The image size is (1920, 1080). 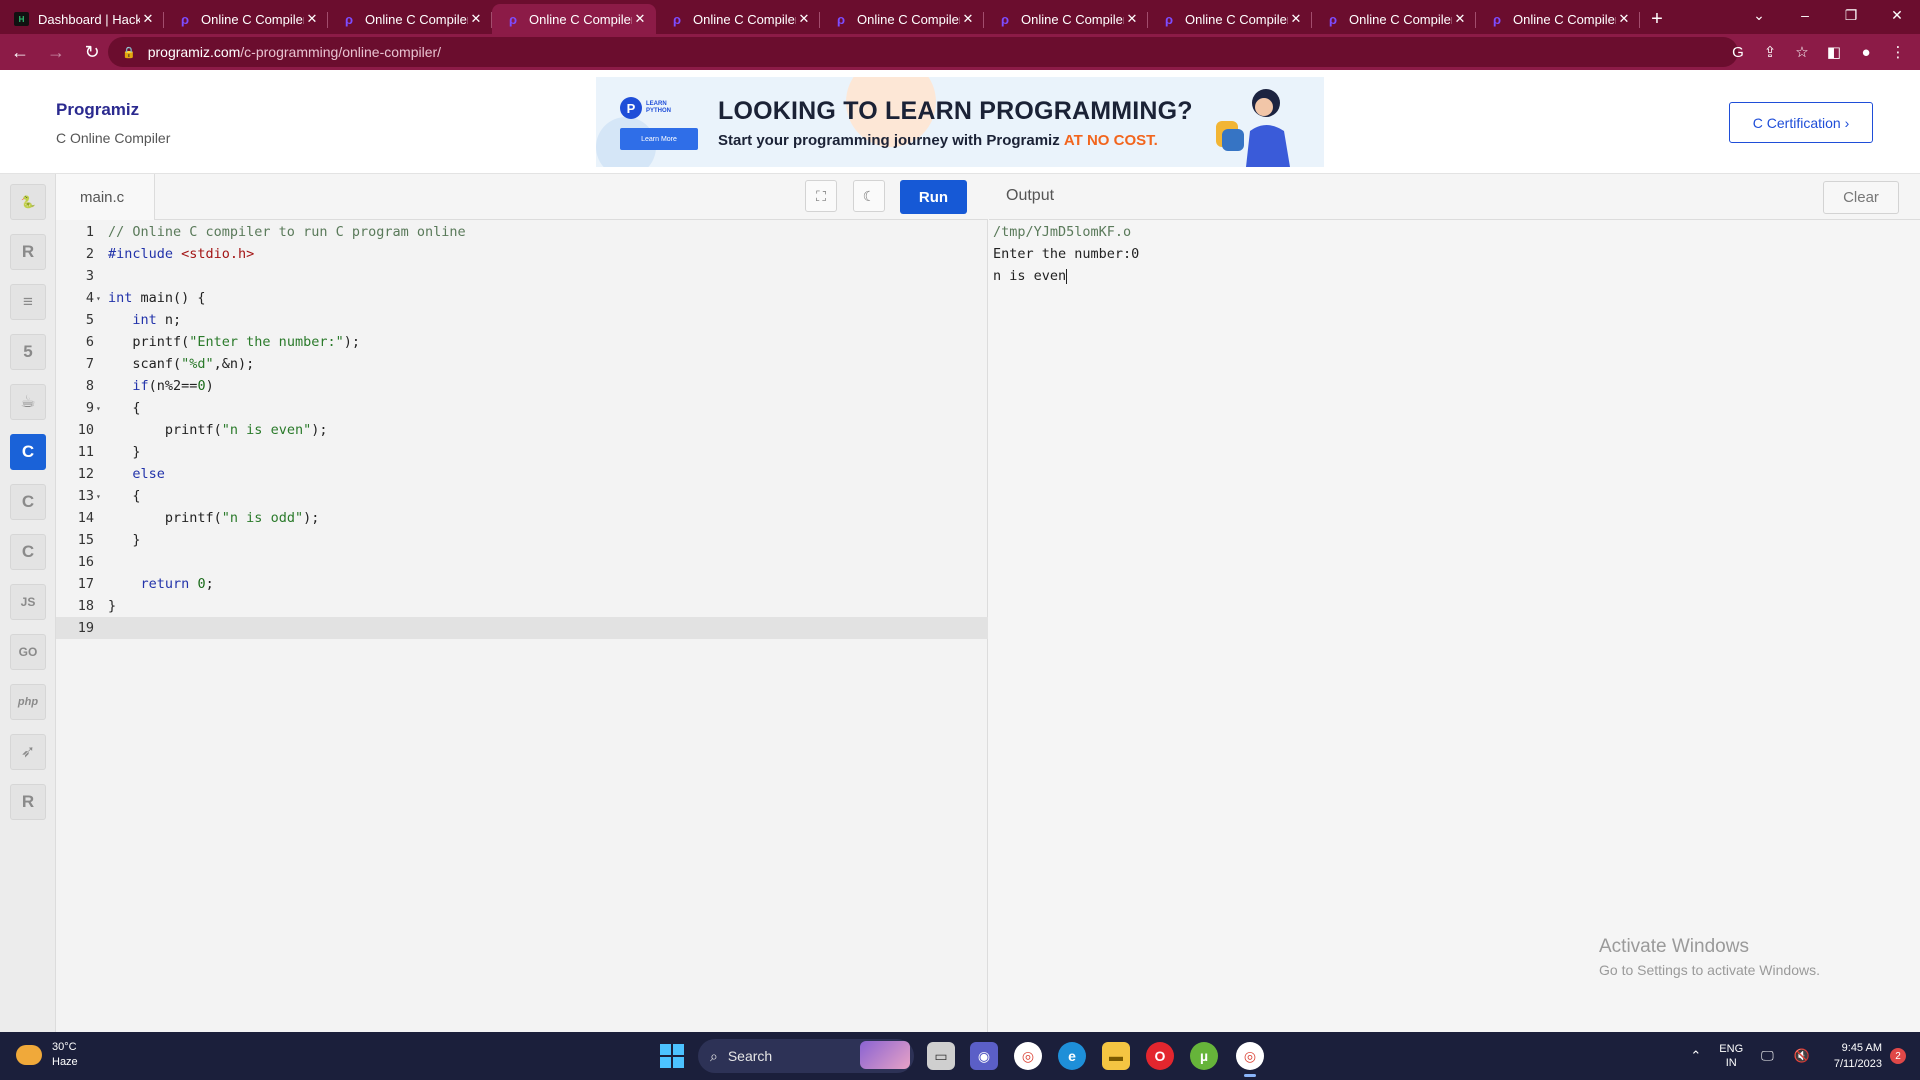 I want to click on r-icon: R, so click(x=28, y=252).